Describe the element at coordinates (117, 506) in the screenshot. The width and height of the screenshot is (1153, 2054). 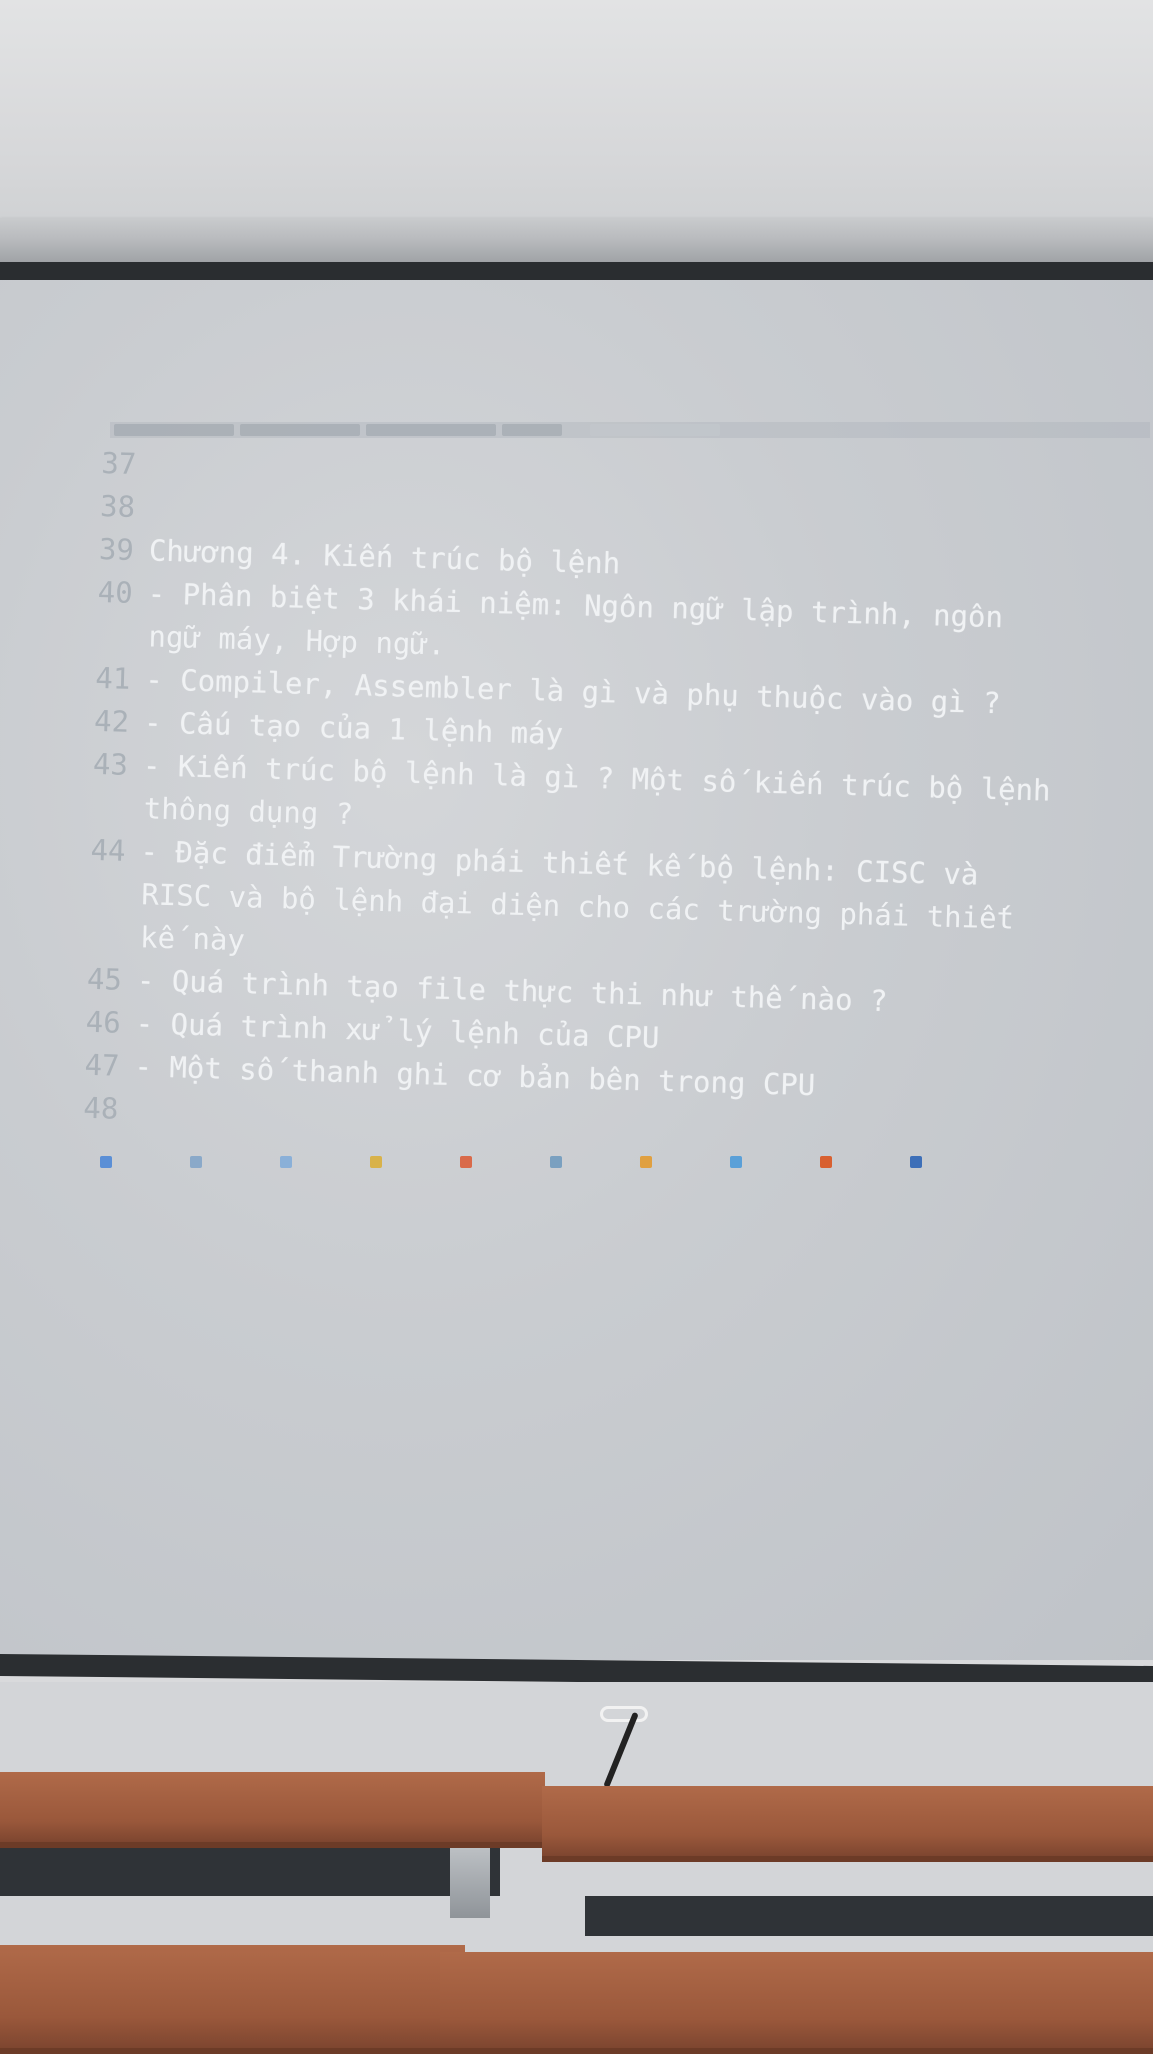
I see `line-number: 38` at that location.